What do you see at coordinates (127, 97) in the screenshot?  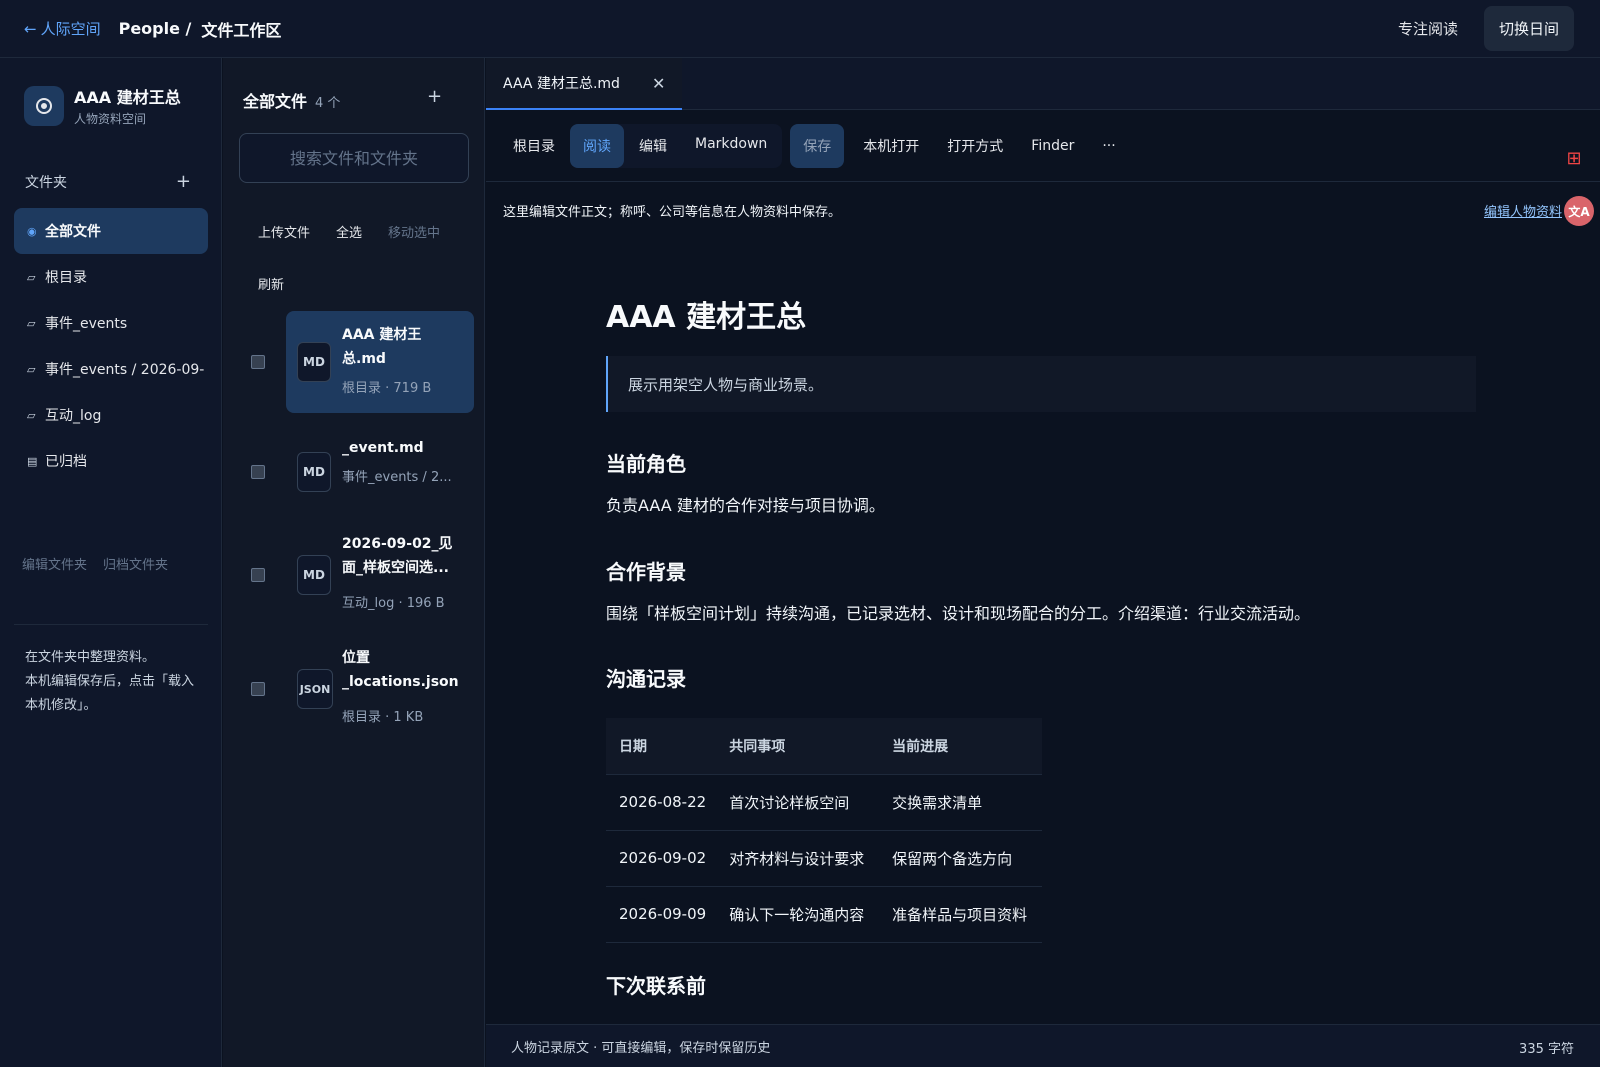 I see `profile-name: AAA 建材王总` at bounding box center [127, 97].